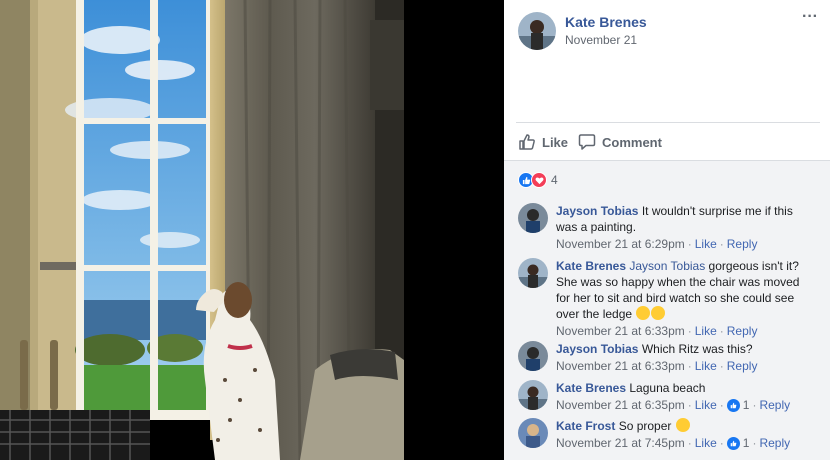  I want to click on love-reaction-icon, so click(539, 180).